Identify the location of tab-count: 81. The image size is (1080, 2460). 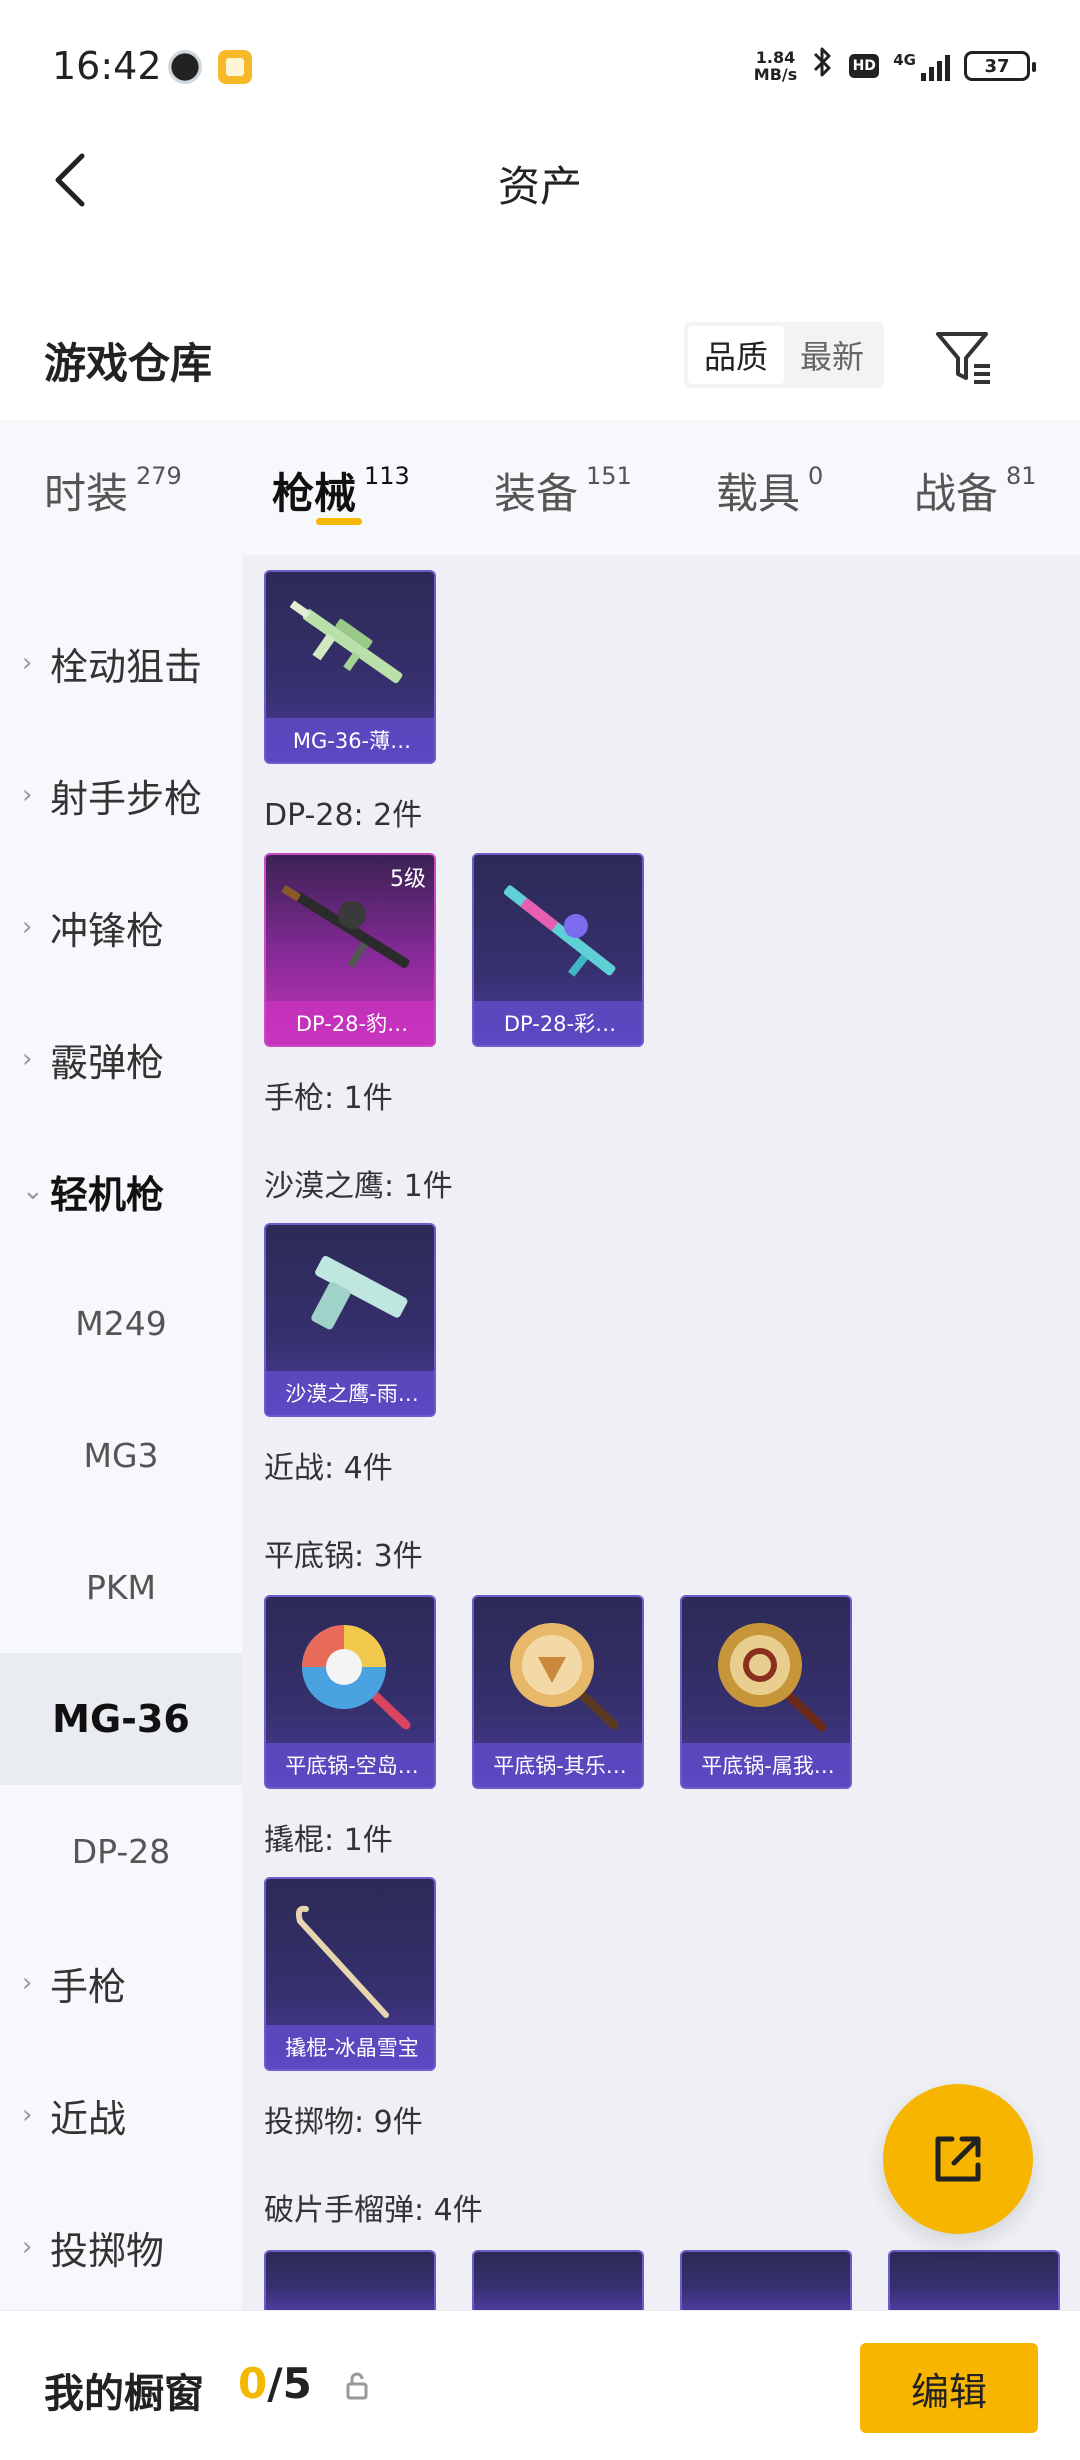
(1021, 476).